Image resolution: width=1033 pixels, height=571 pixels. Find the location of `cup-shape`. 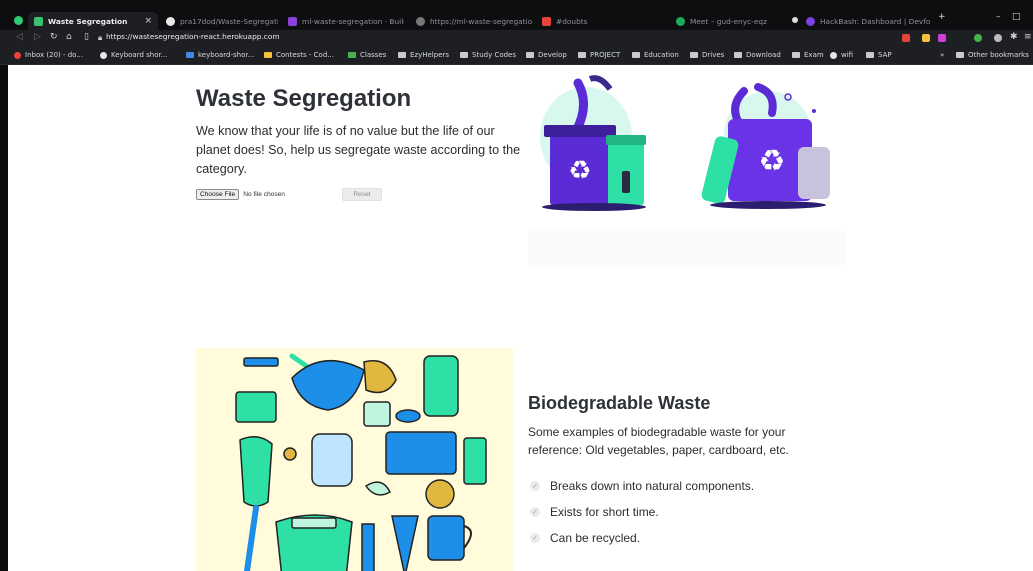

cup-shape is located at coordinates (814, 173).